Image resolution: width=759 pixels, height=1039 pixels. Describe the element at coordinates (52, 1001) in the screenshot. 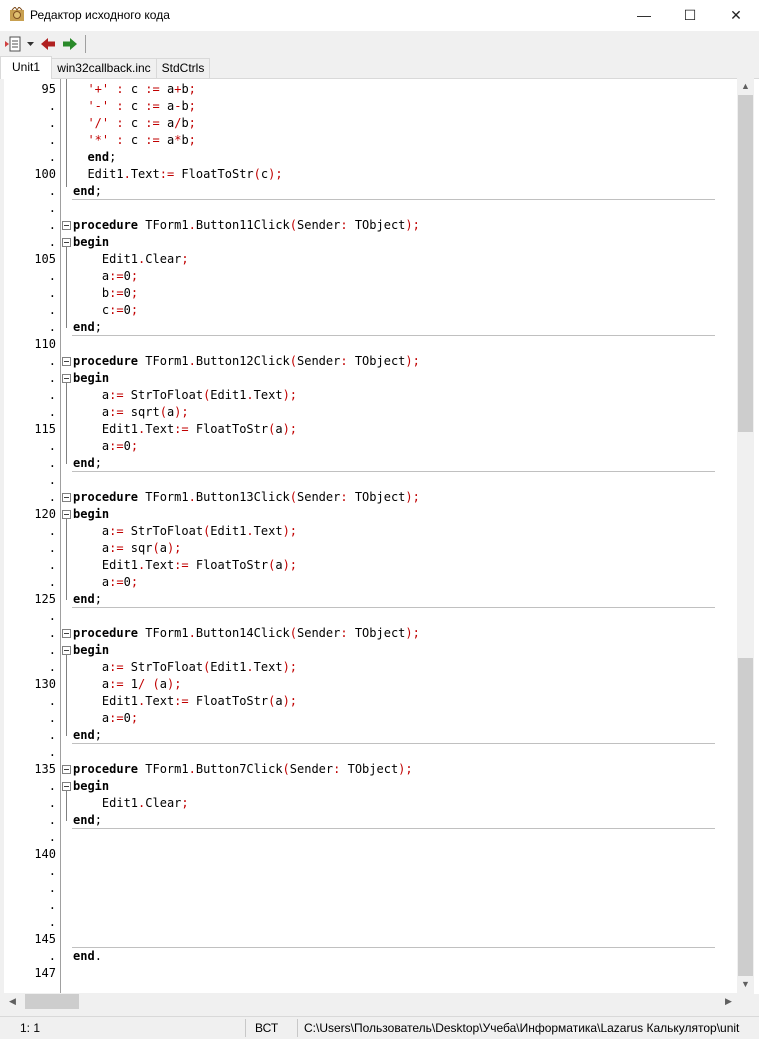

I see `horizontal-scroll-thumb` at that location.